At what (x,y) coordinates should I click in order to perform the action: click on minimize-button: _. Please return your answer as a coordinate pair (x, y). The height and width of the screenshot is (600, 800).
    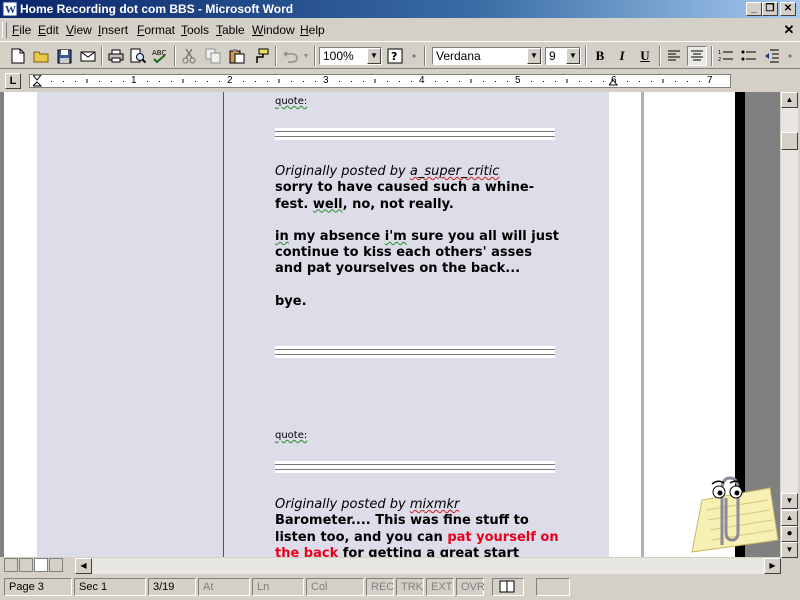
    Looking at the image, I should click on (754, 9).